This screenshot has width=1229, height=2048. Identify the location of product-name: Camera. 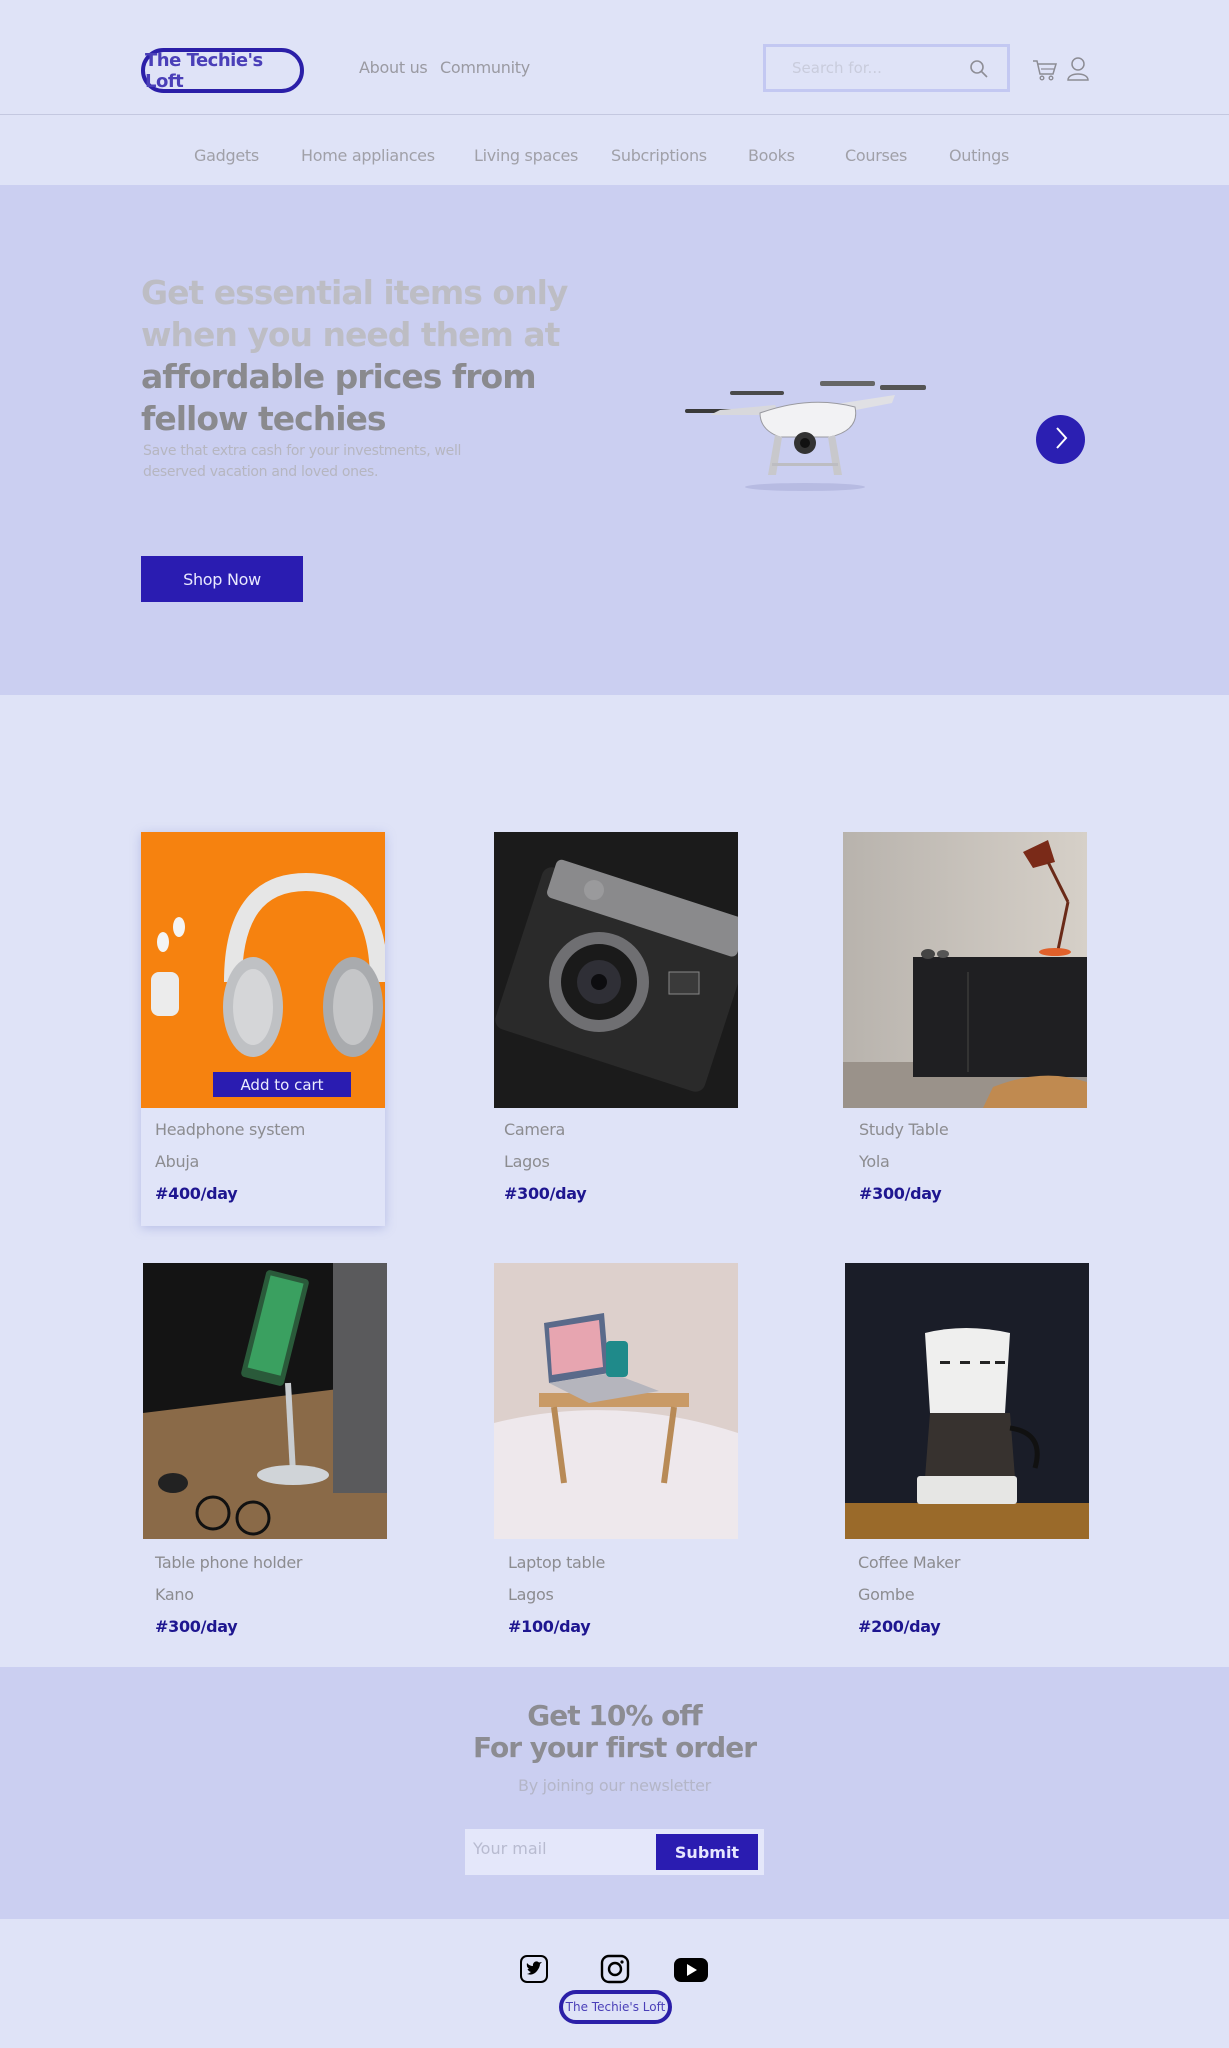
(534, 1129).